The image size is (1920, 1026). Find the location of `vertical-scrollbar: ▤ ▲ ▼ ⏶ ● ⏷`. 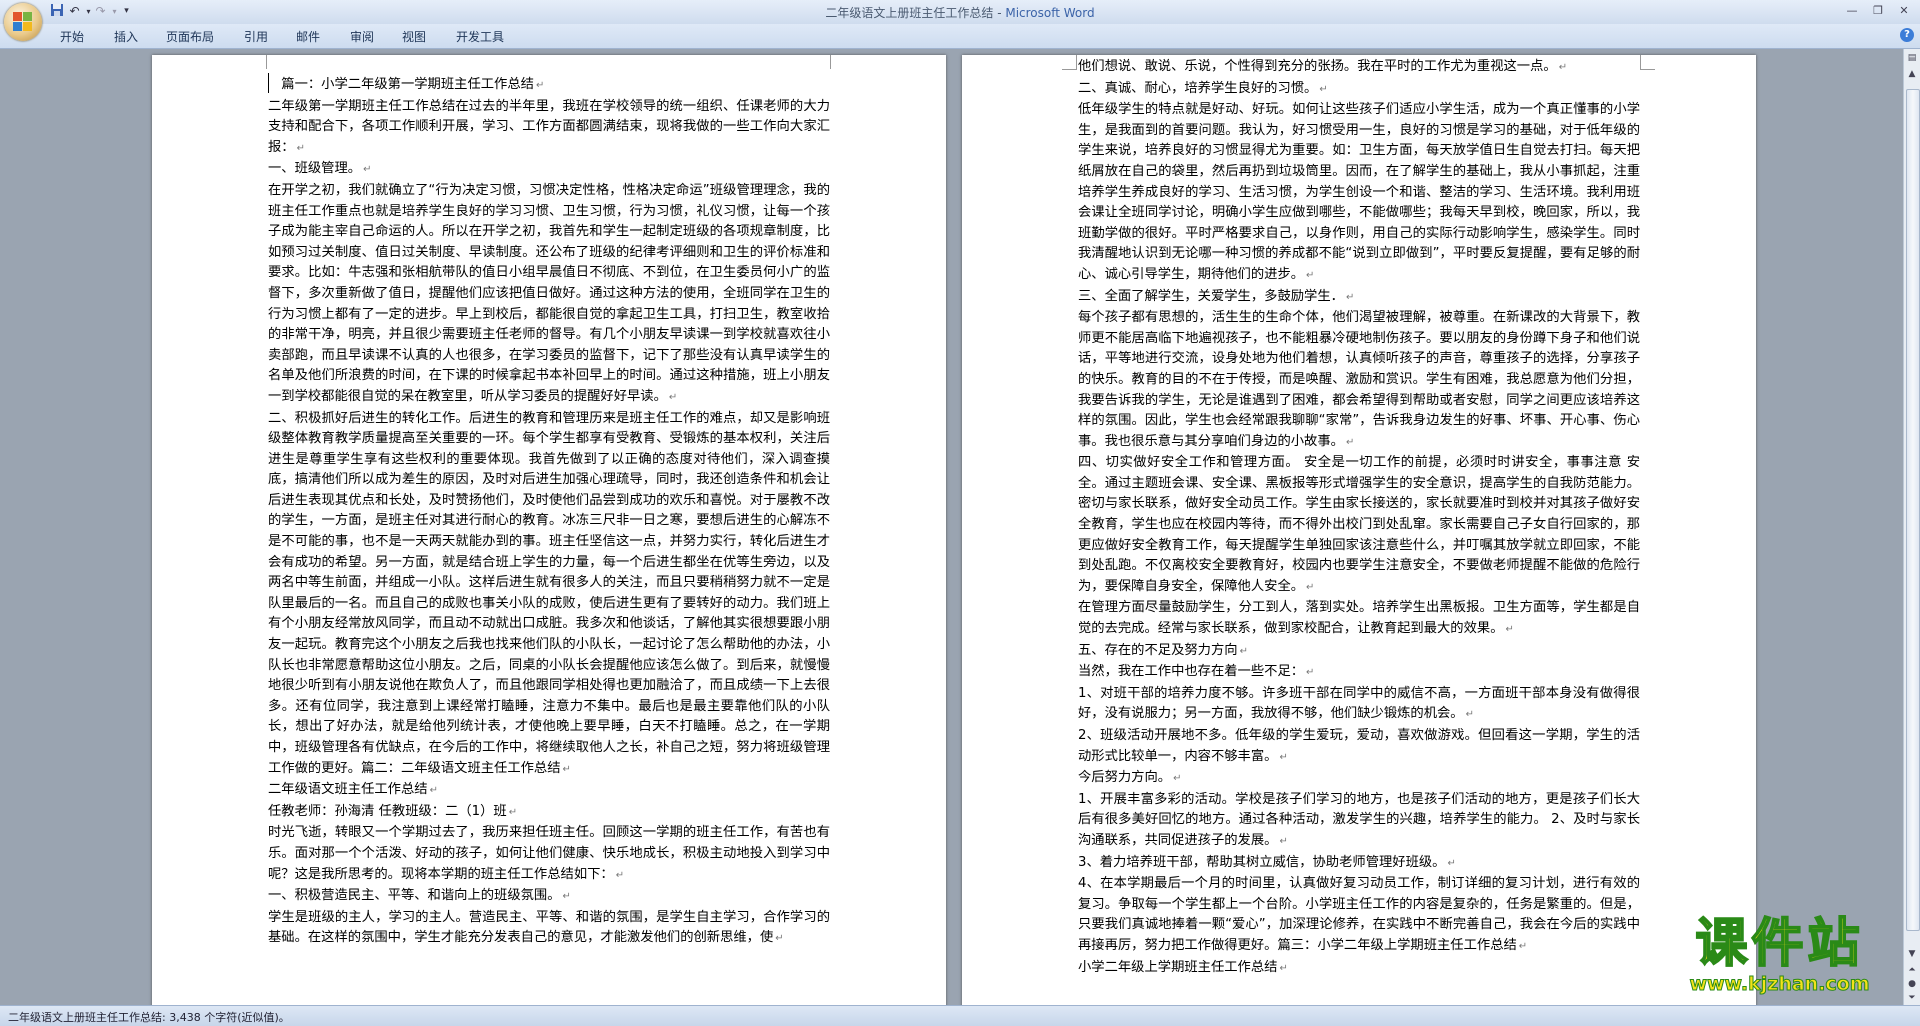

vertical-scrollbar: ▤ ▲ ▼ ⏶ ● ⏷ is located at coordinates (1911, 527).